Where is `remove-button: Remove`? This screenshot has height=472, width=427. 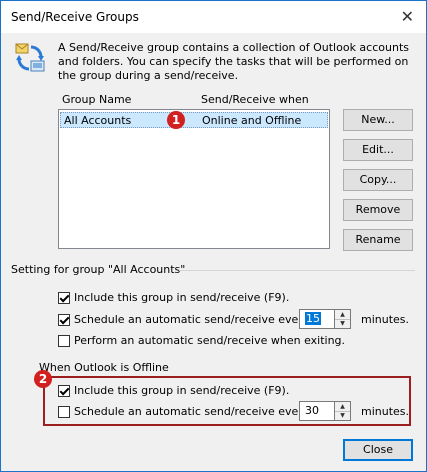
remove-button: Remove is located at coordinates (378, 210).